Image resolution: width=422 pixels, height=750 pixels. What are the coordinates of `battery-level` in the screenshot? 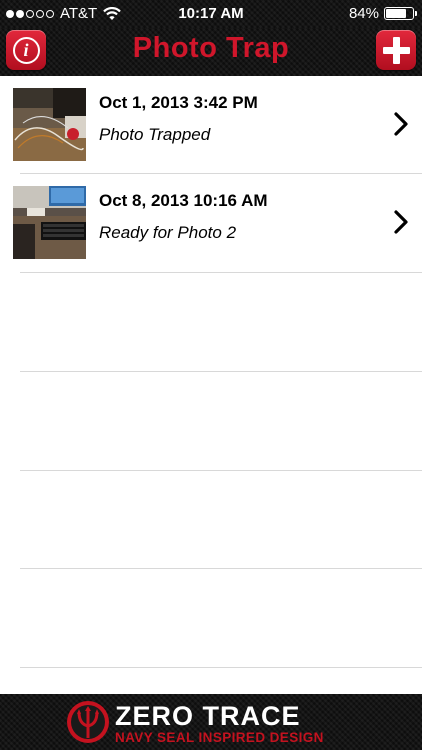 It's located at (396, 13).